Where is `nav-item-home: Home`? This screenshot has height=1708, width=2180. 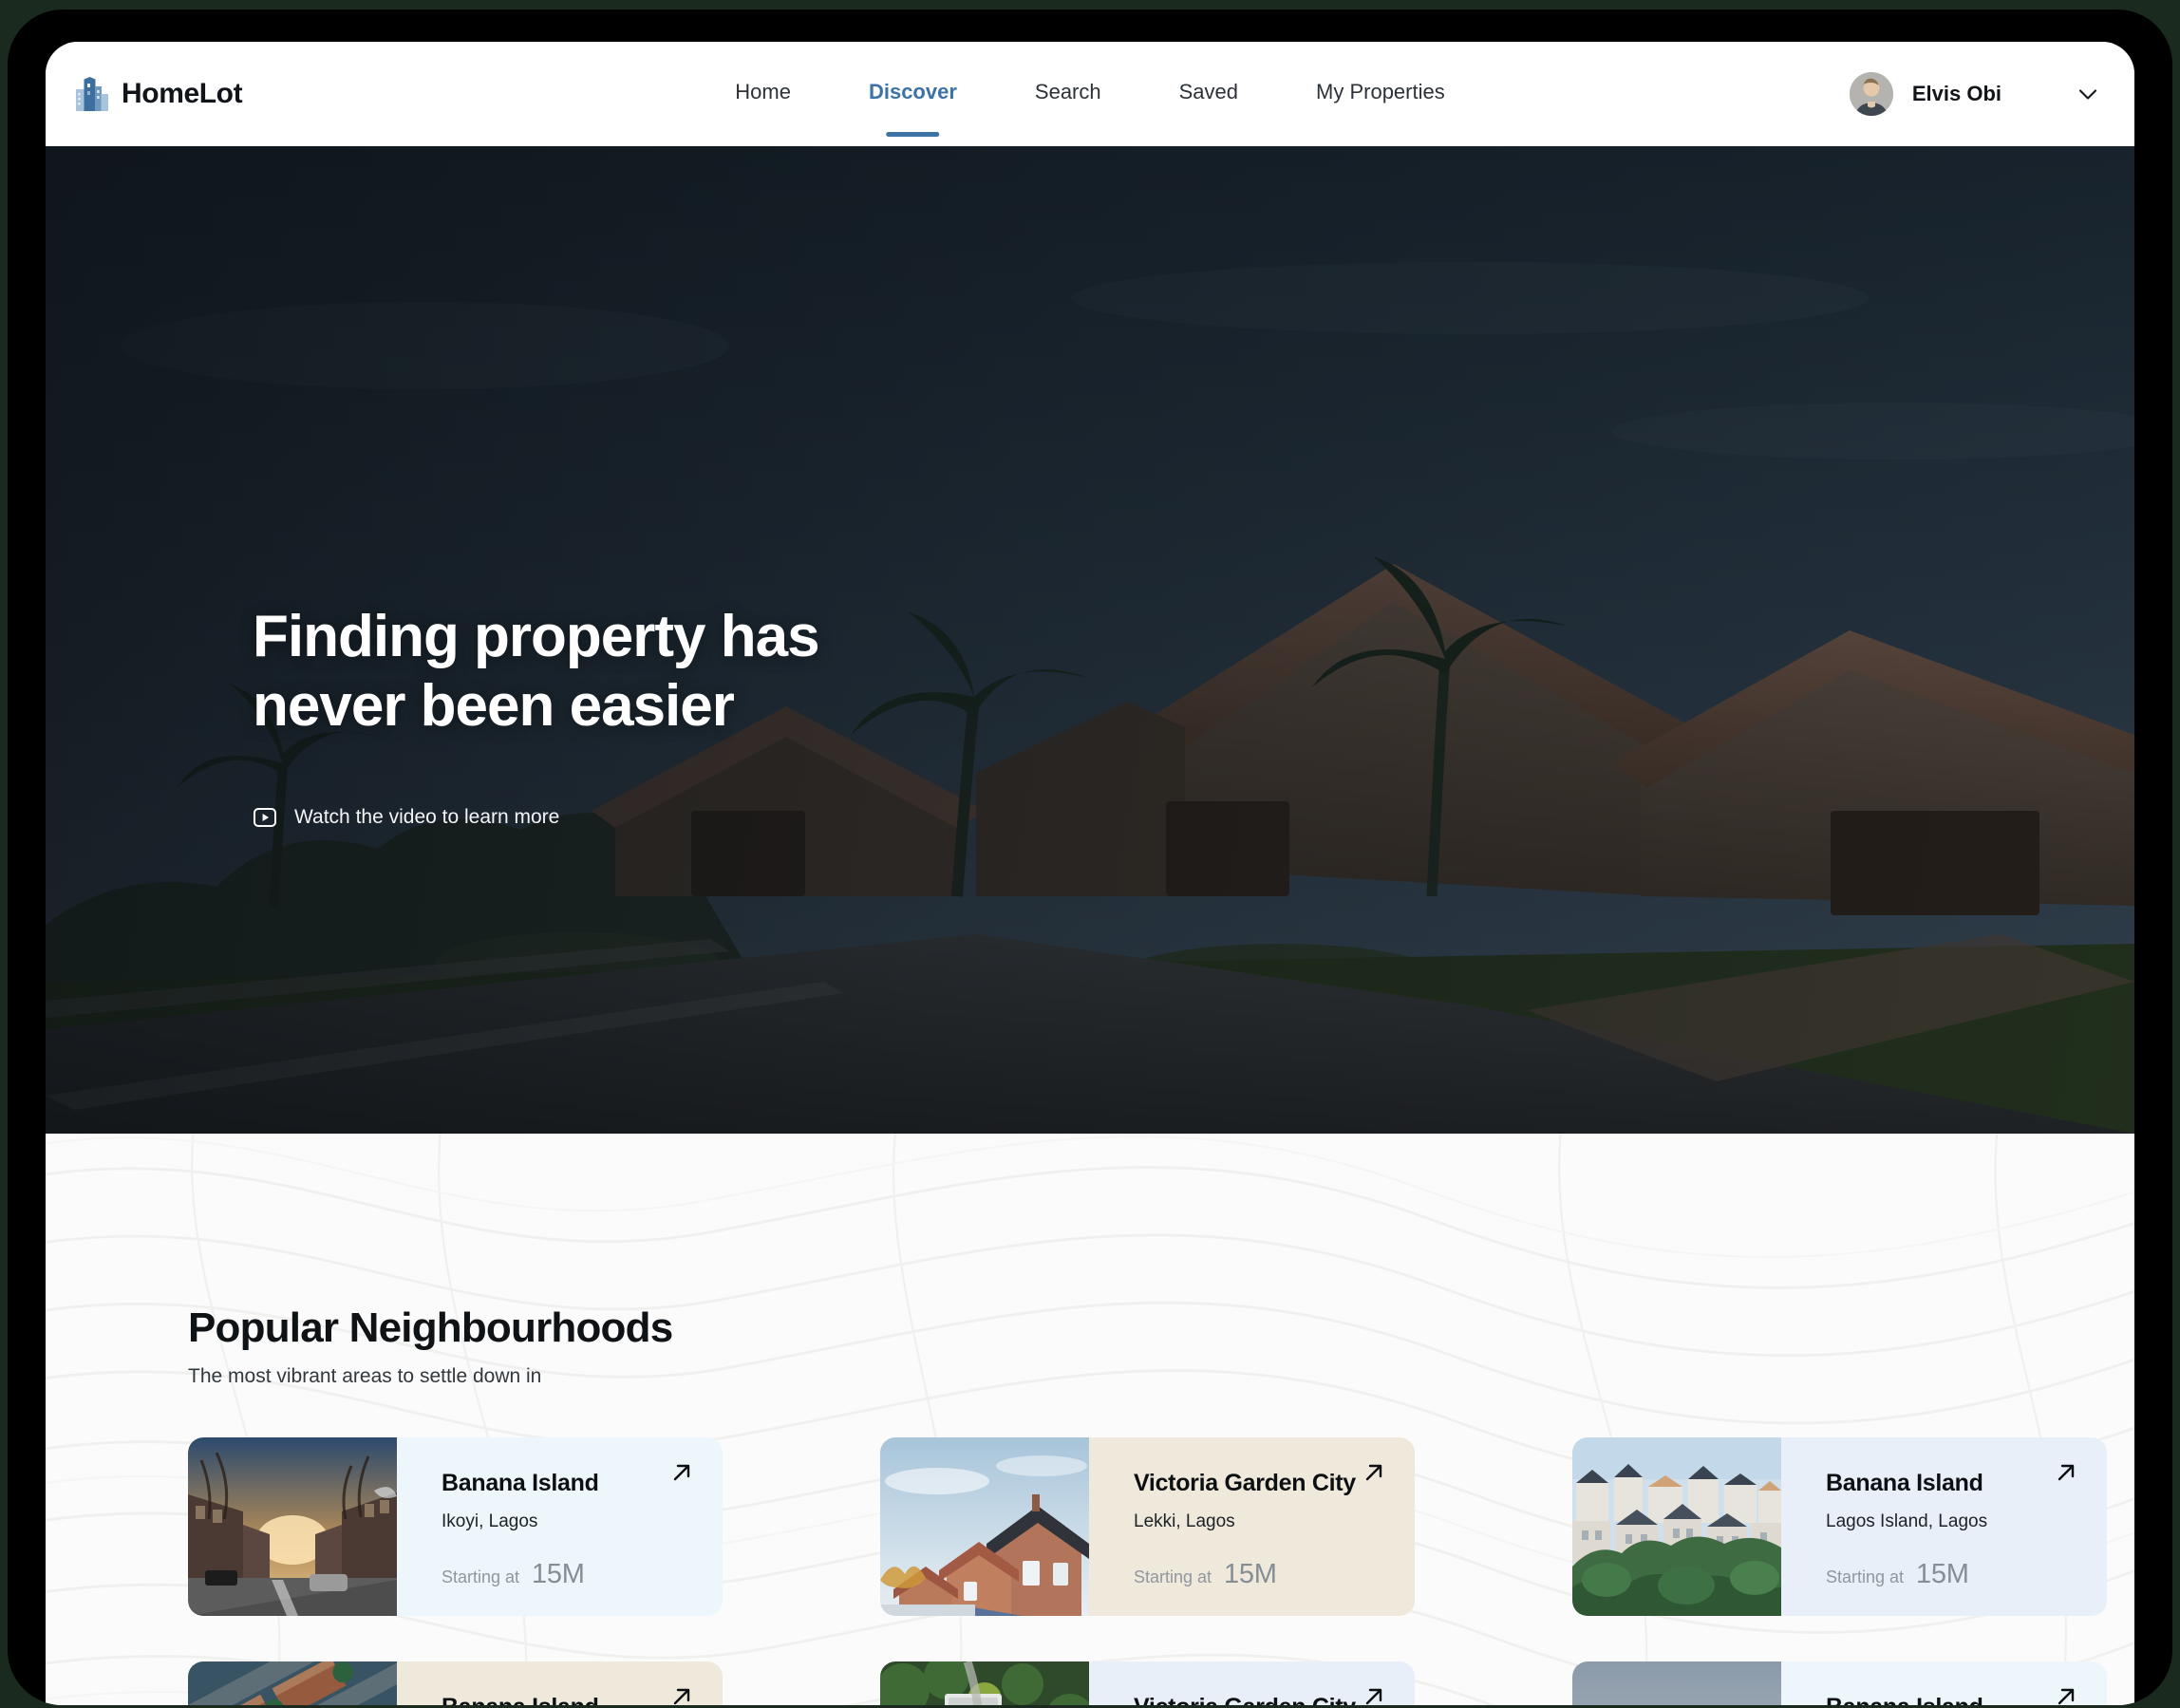 nav-item-home: Home is located at coordinates (763, 92).